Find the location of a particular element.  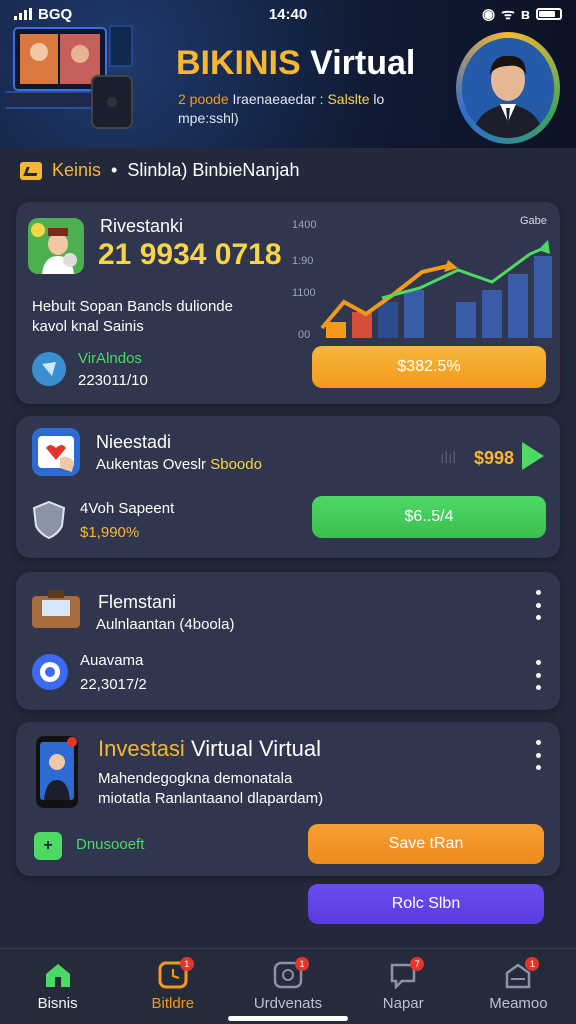

card2-action-button: $6..5/4 is located at coordinates (429, 517).